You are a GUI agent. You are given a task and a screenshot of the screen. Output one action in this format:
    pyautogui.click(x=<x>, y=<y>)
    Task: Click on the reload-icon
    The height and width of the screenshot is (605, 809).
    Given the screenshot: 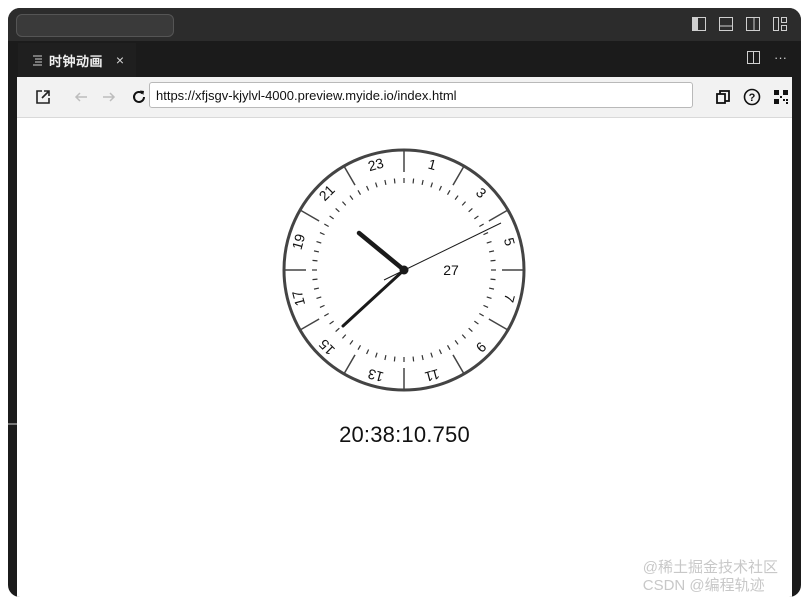 What is the action you would take?
    pyautogui.click(x=139, y=97)
    